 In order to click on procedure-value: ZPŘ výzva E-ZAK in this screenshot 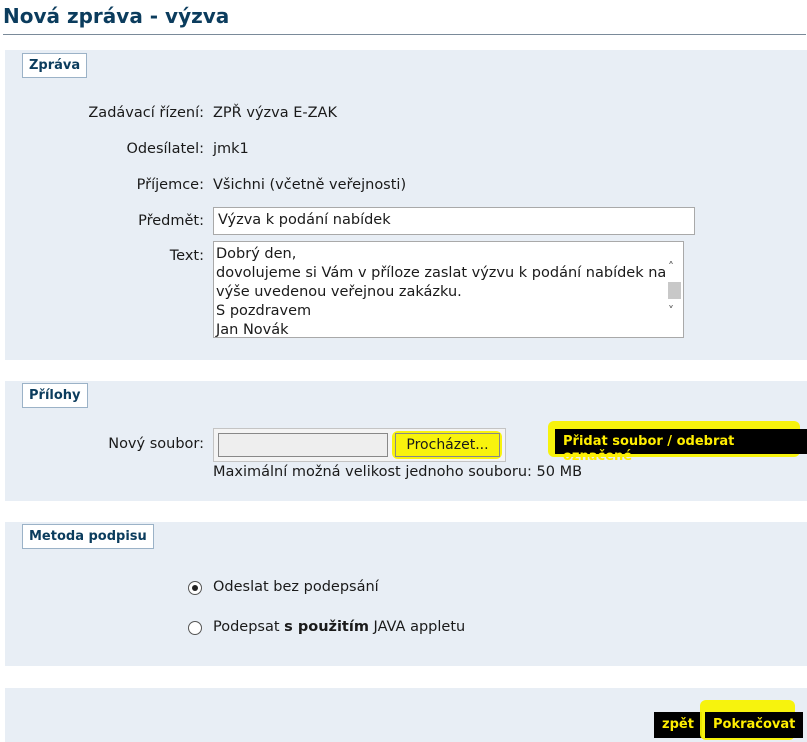, I will do `click(275, 113)`.